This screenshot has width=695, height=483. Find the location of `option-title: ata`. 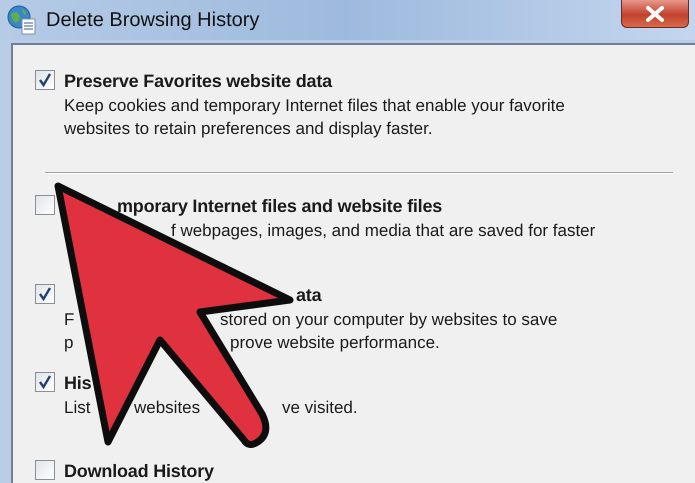

option-title: ata is located at coordinates (309, 295).